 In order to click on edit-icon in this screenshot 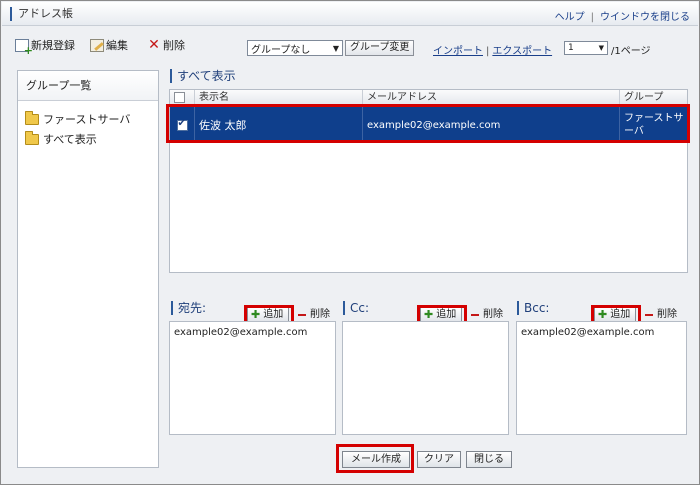, I will do `click(97, 45)`.